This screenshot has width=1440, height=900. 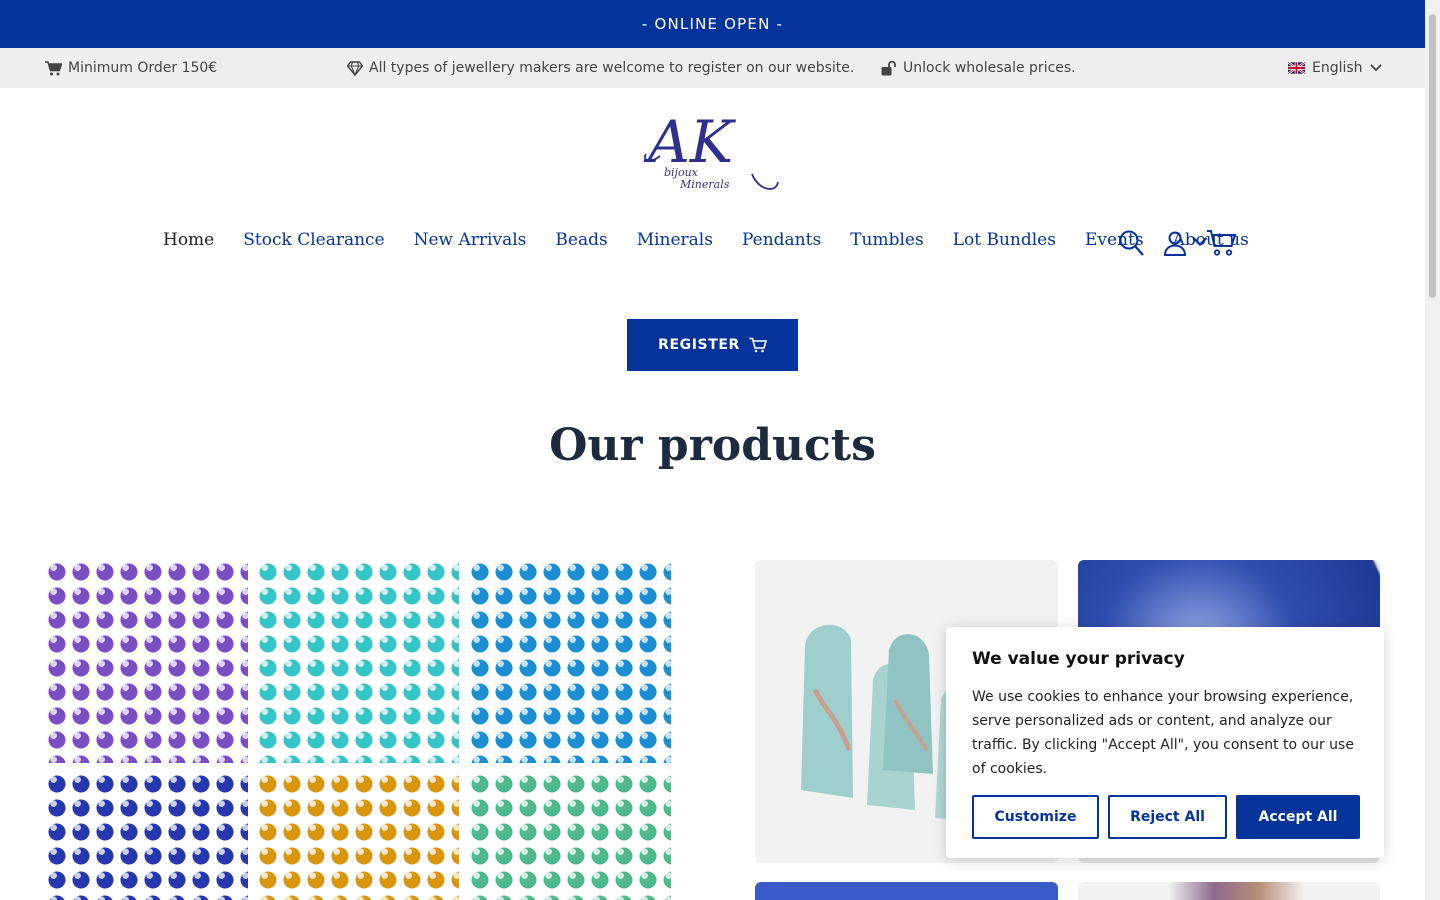 What do you see at coordinates (1175, 243) in the screenshot?
I see `account-icon` at bounding box center [1175, 243].